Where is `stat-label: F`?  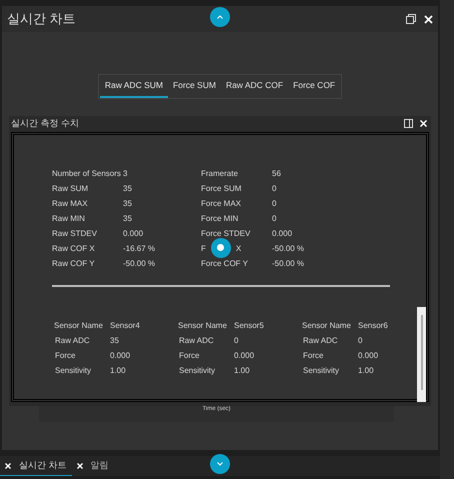
stat-label: F is located at coordinates (203, 248).